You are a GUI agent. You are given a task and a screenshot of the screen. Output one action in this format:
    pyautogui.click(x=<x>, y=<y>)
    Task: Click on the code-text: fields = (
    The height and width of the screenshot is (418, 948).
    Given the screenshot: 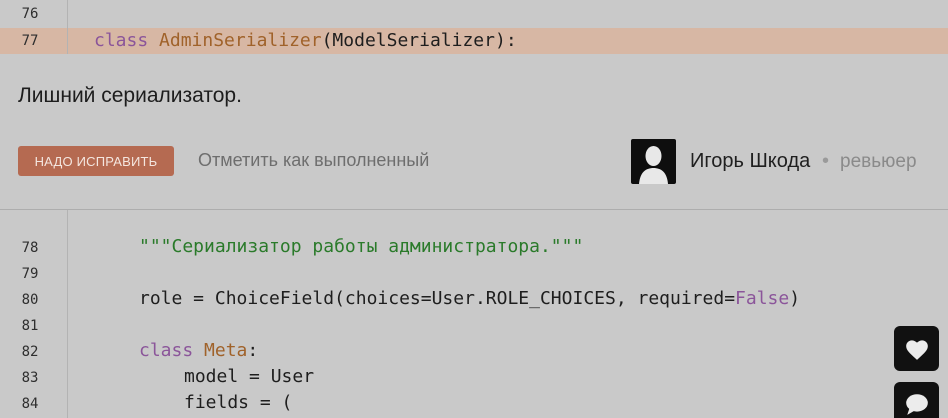 What is the action you would take?
    pyautogui.click(x=238, y=402)
    